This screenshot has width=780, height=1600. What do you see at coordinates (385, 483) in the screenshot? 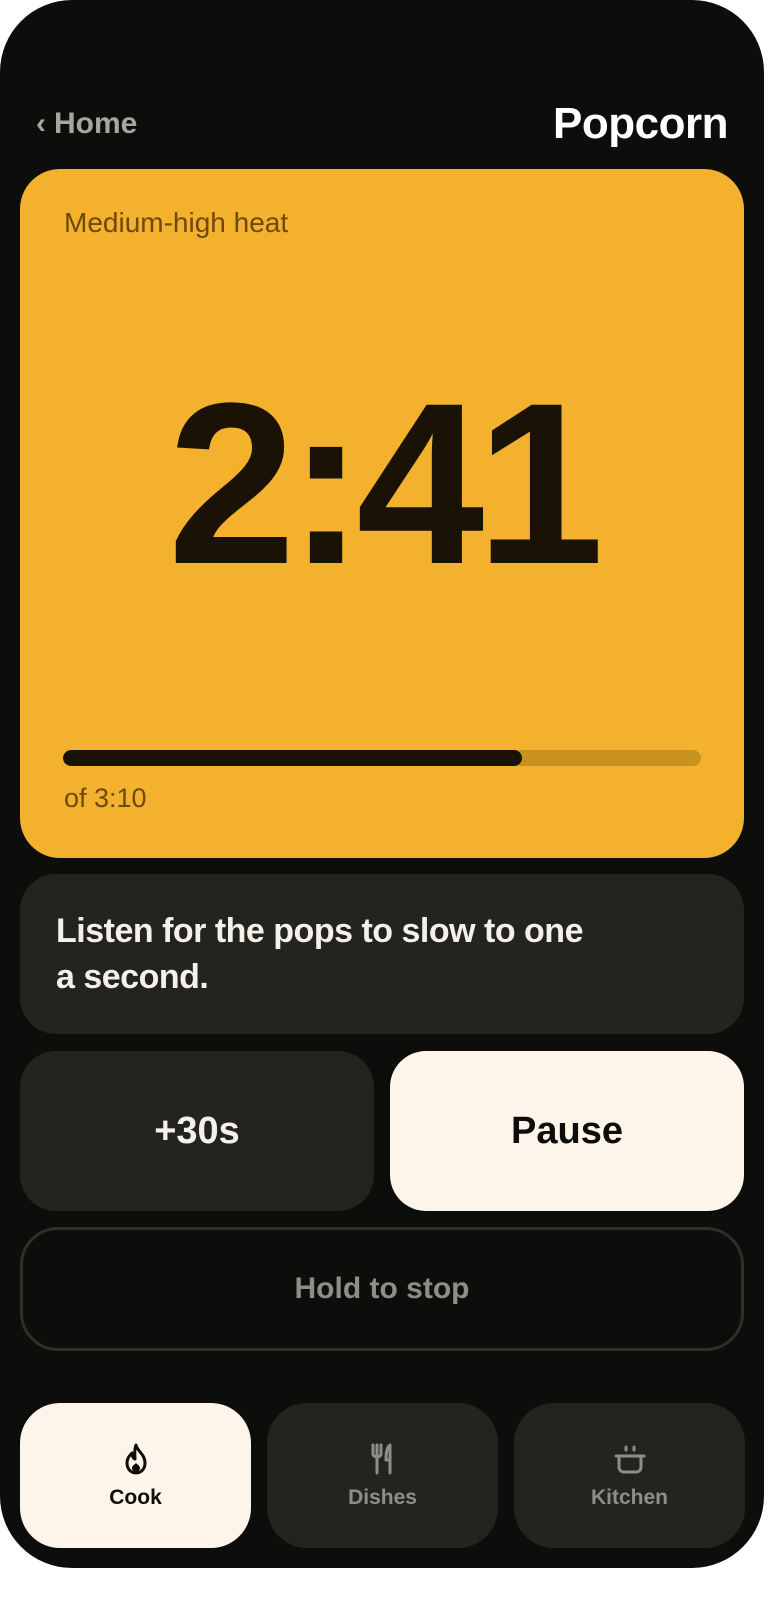
I see `time-remaining: 2:41` at bounding box center [385, 483].